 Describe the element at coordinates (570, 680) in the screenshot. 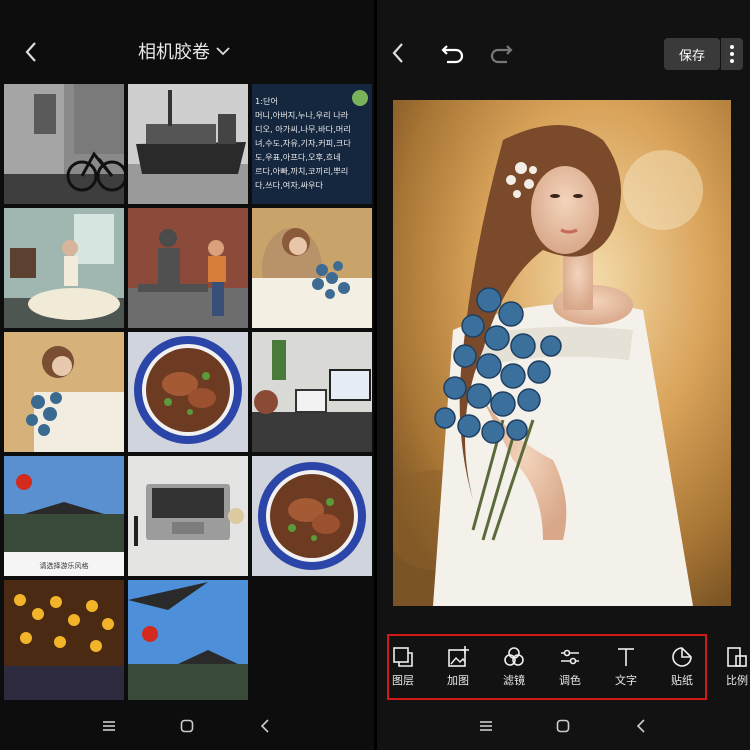

I see `tool-label: 调色` at that location.